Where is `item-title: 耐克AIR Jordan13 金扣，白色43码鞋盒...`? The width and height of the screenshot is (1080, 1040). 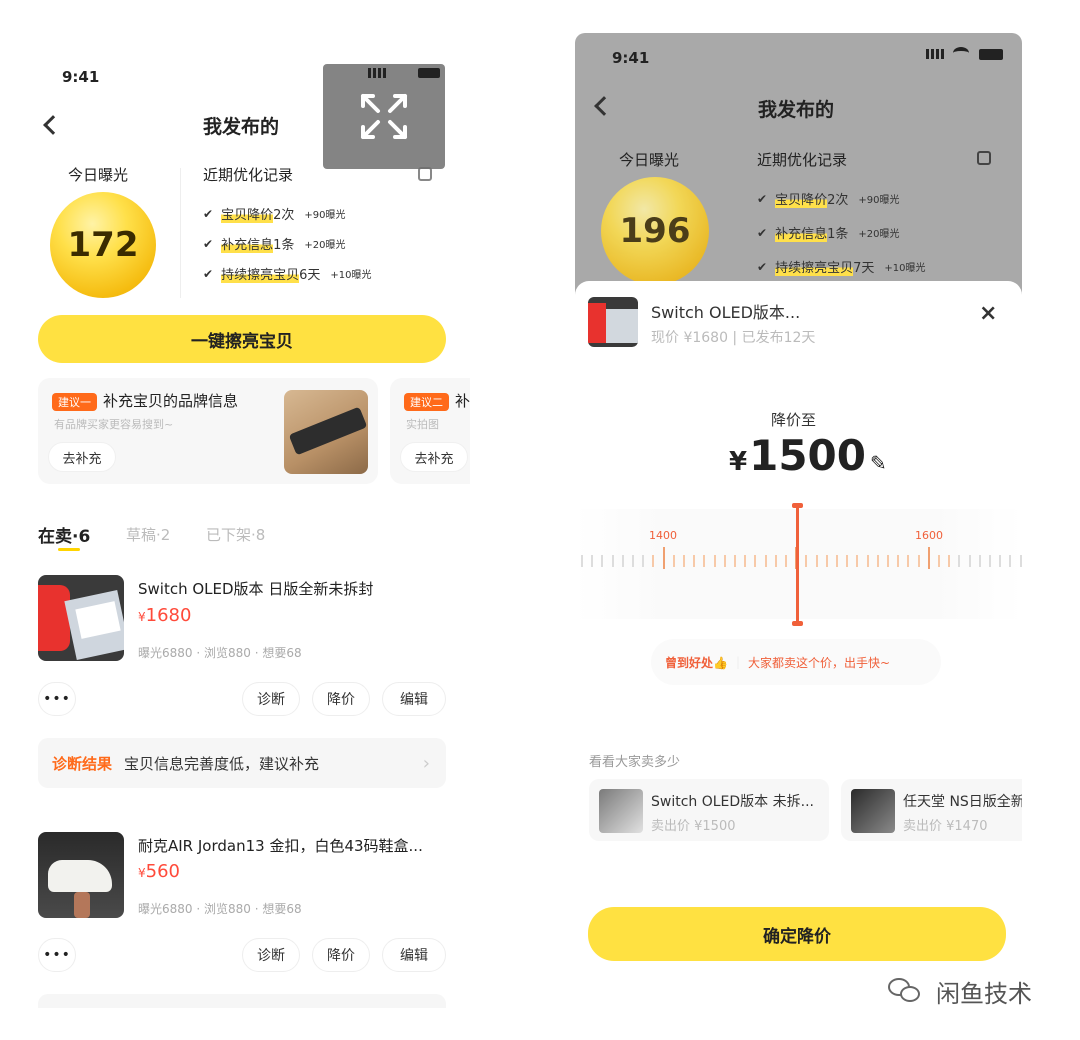 item-title: 耐克AIR Jordan13 金扣，白色43码鞋盒... is located at coordinates (280, 845).